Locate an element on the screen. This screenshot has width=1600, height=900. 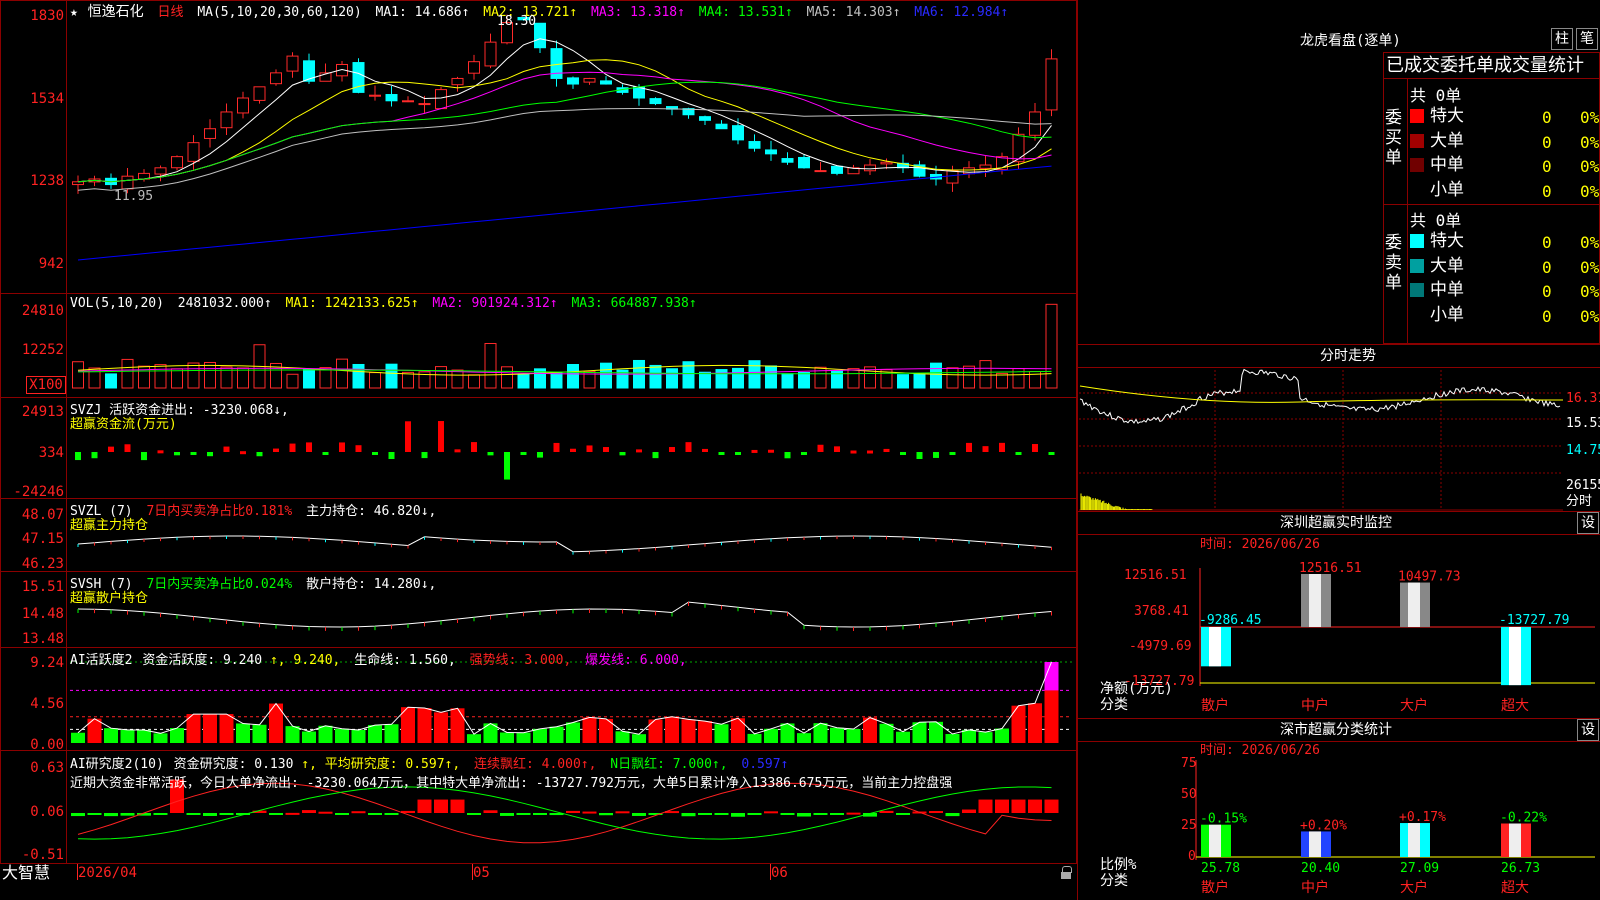
lhb-vline is located at coordinates (1407, 211).